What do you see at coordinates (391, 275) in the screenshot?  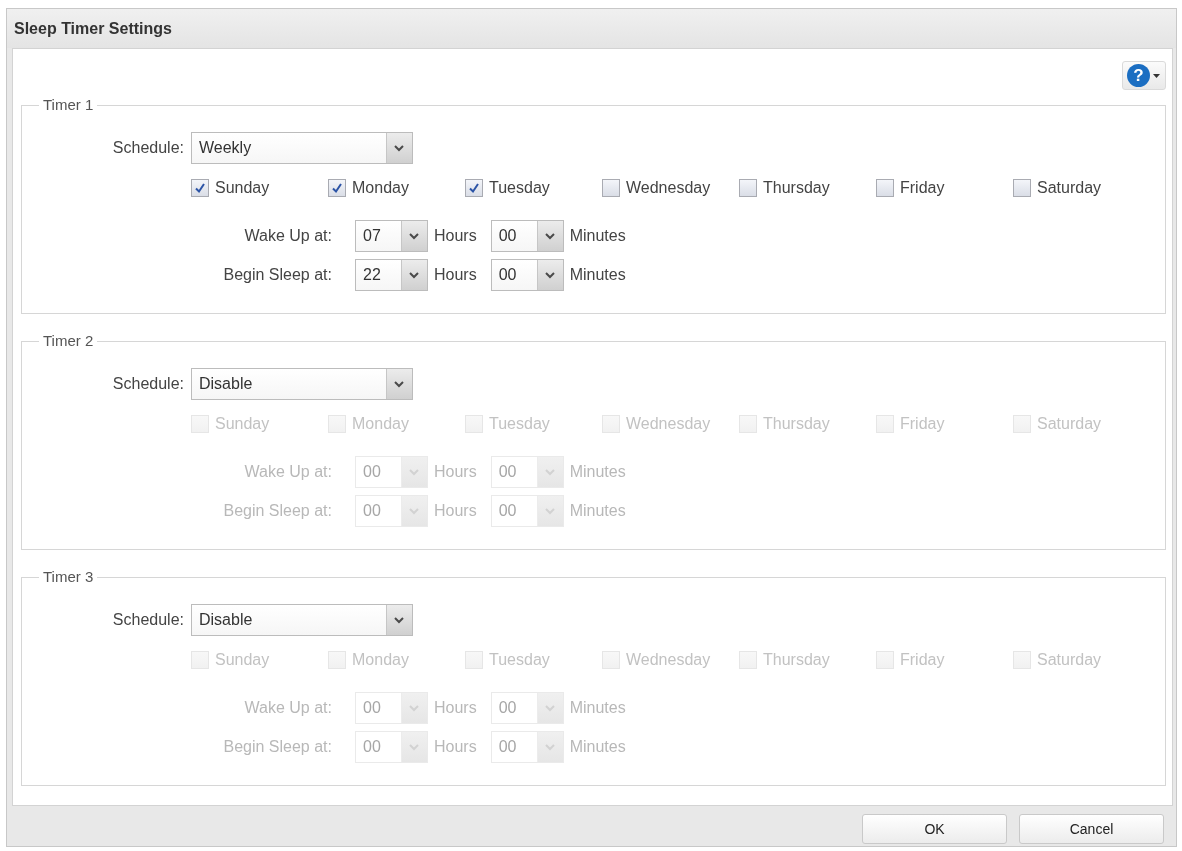 I see `hours-dropdown: 22` at bounding box center [391, 275].